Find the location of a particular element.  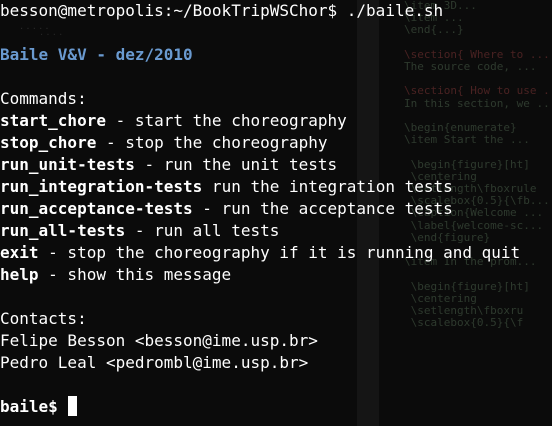

contact-entry: Pedro Leal <pedrombl@ime.usp.br> is located at coordinates (154, 362).